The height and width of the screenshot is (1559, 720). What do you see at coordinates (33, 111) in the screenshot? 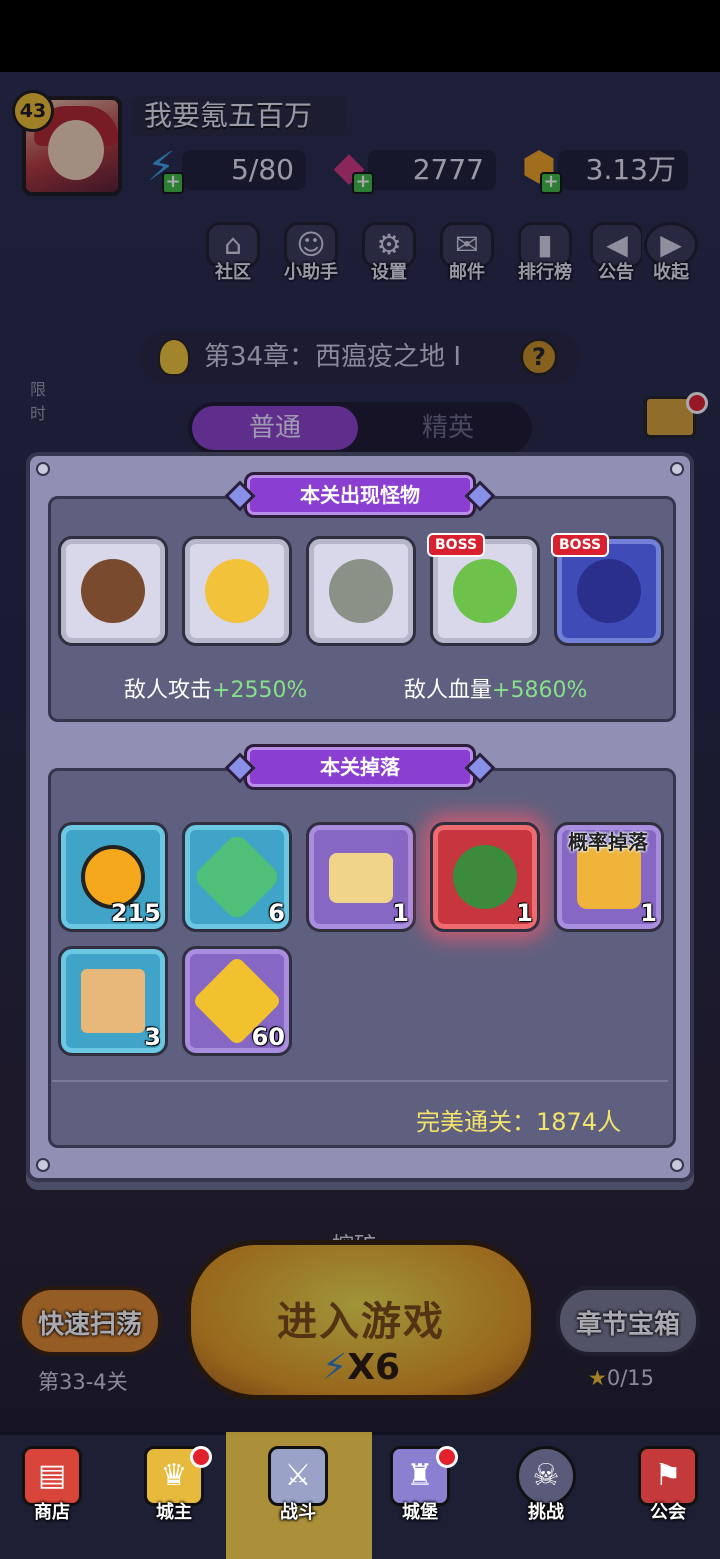
I see `player-level-badge: 43` at bounding box center [33, 111].